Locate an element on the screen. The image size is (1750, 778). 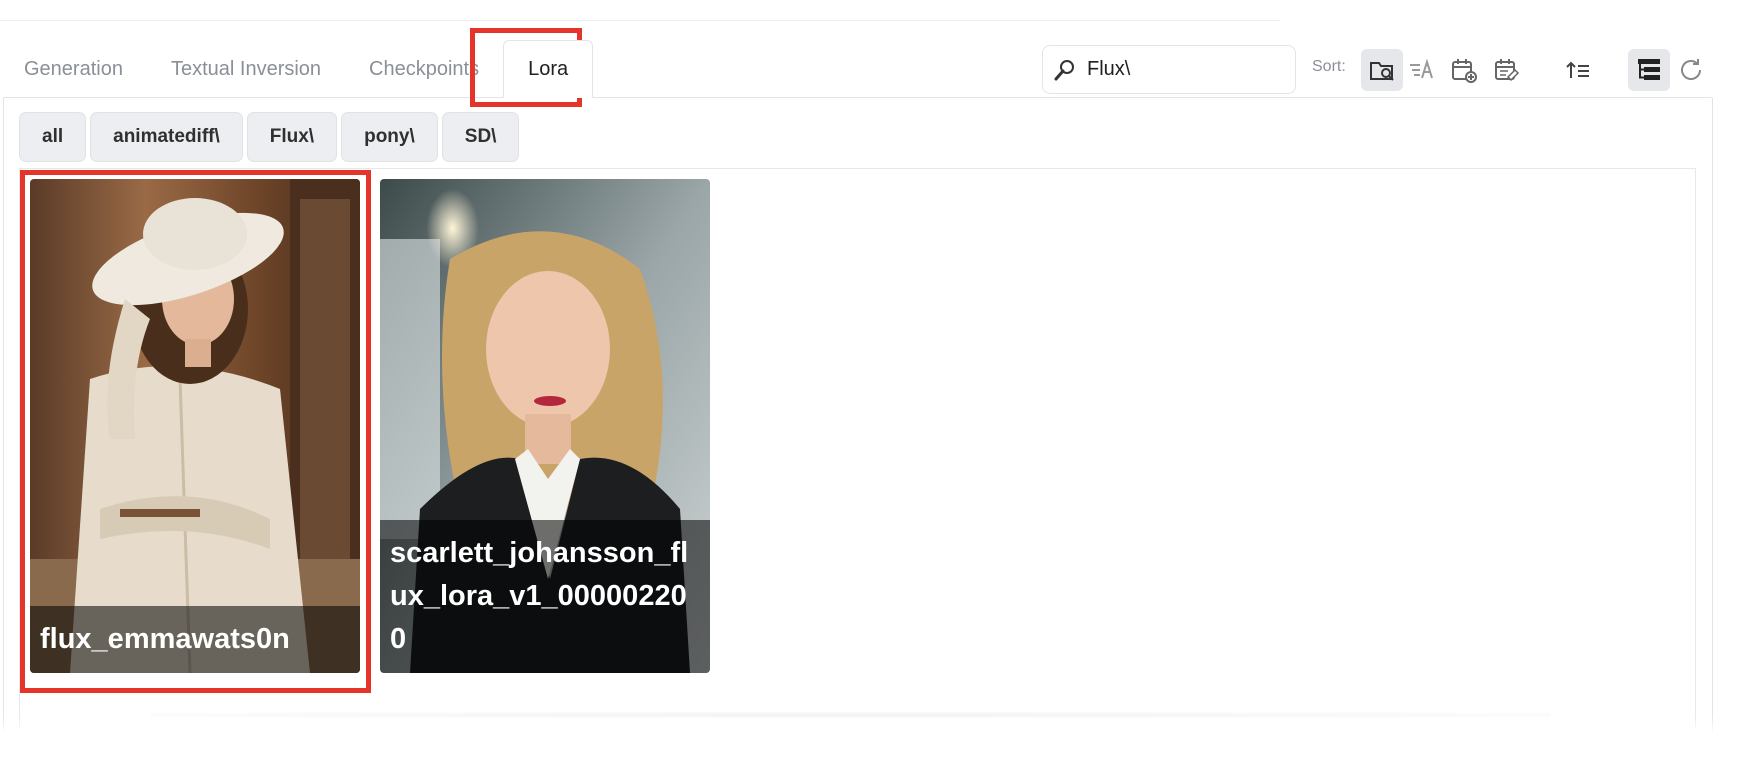
tab-generation: Generation is located at coordinates (73, 69).